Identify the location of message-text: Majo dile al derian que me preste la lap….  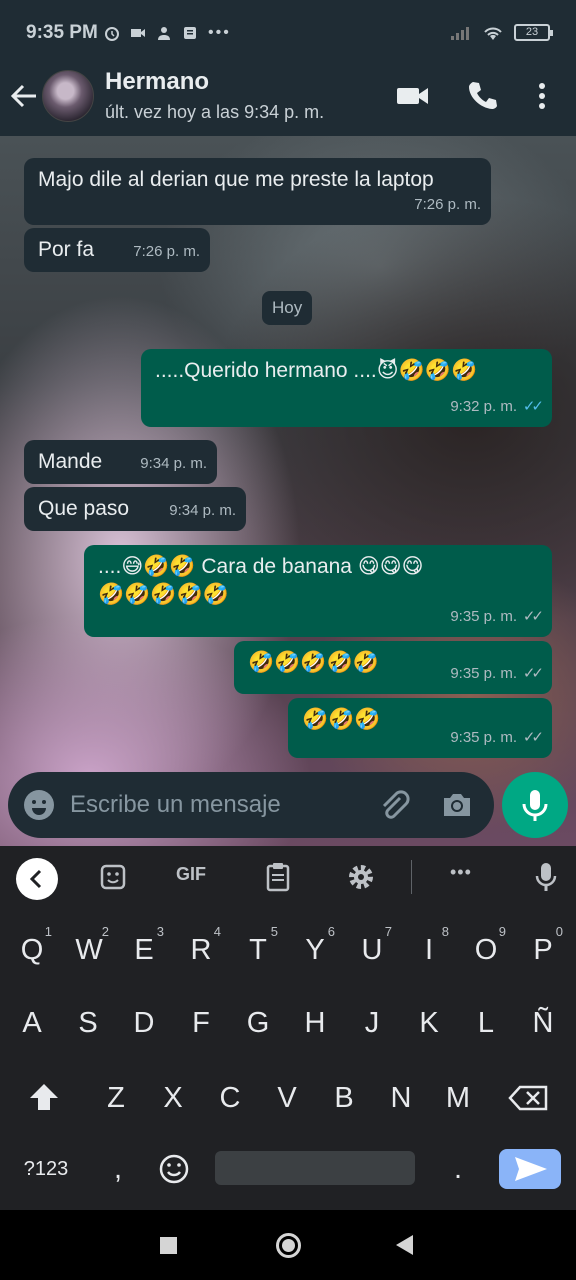
(236, 179).